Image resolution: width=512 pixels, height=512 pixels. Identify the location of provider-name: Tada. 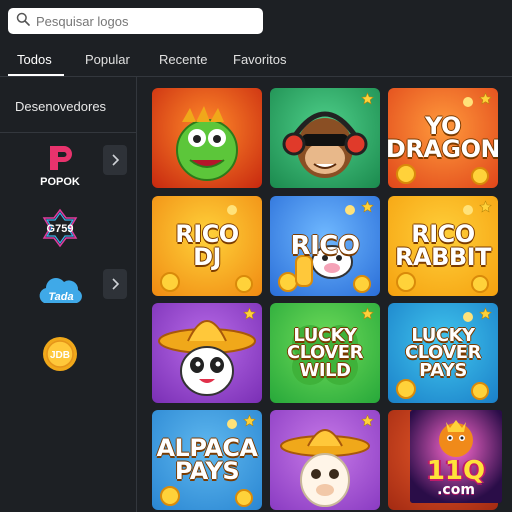
(60, 297).